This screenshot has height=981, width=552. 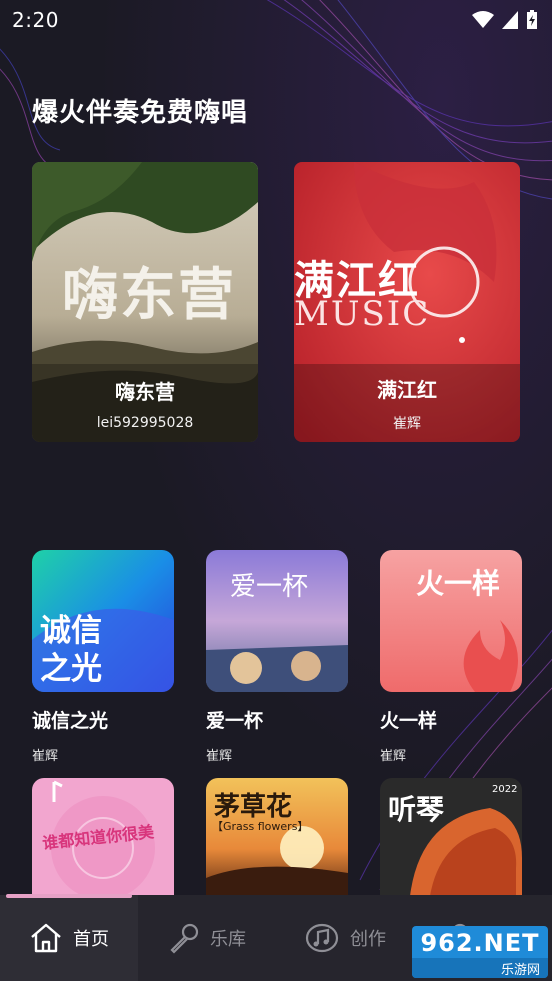 What do you see at coordinates (407, 389) in the screenshot?
I see `featured-title: 满江红` at bounding box center [407, 389].